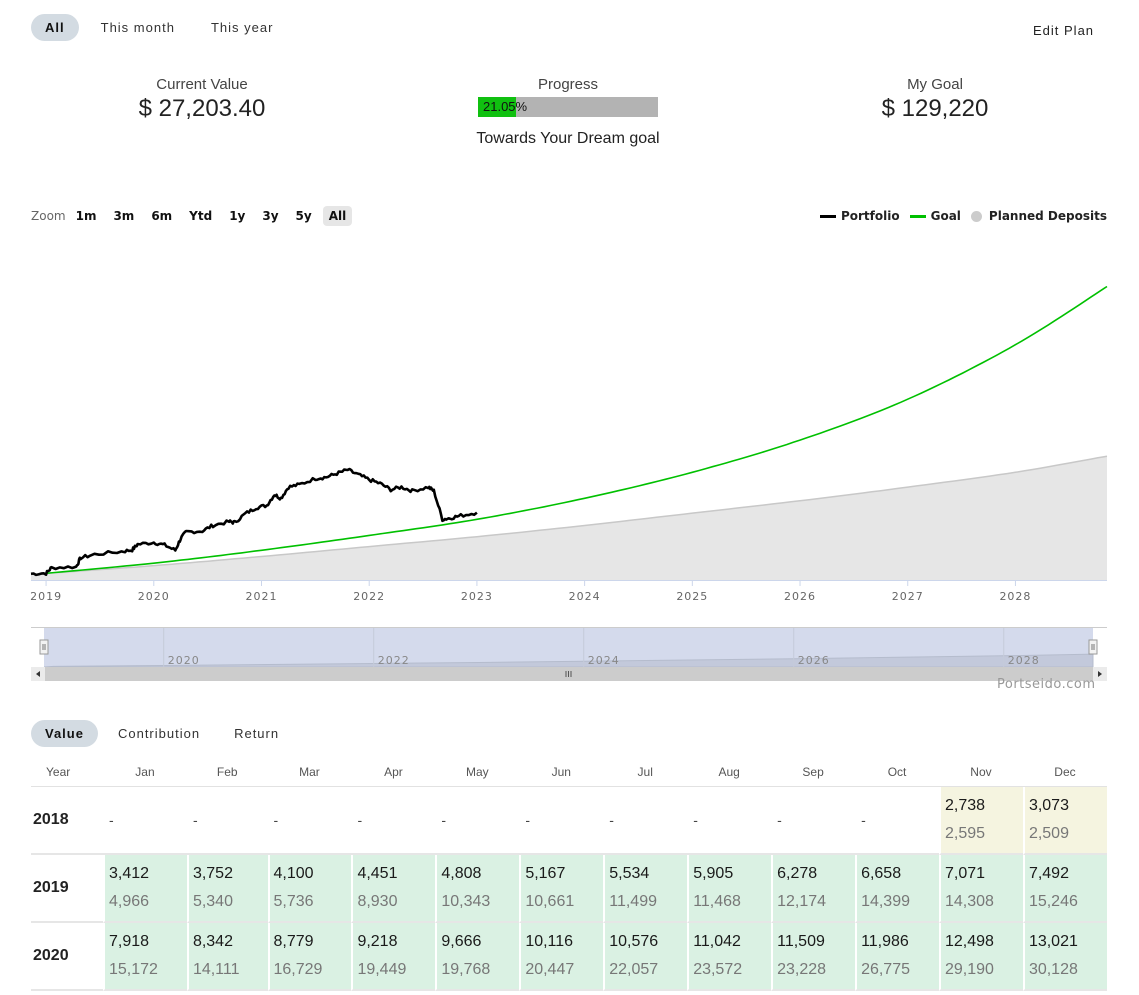 Image resolution: width=1139 pixels, height=995 pixels. Describe the element at coordinates (159, 733) in the screenshot. I see `tab-contribution: Contribution` at that location.